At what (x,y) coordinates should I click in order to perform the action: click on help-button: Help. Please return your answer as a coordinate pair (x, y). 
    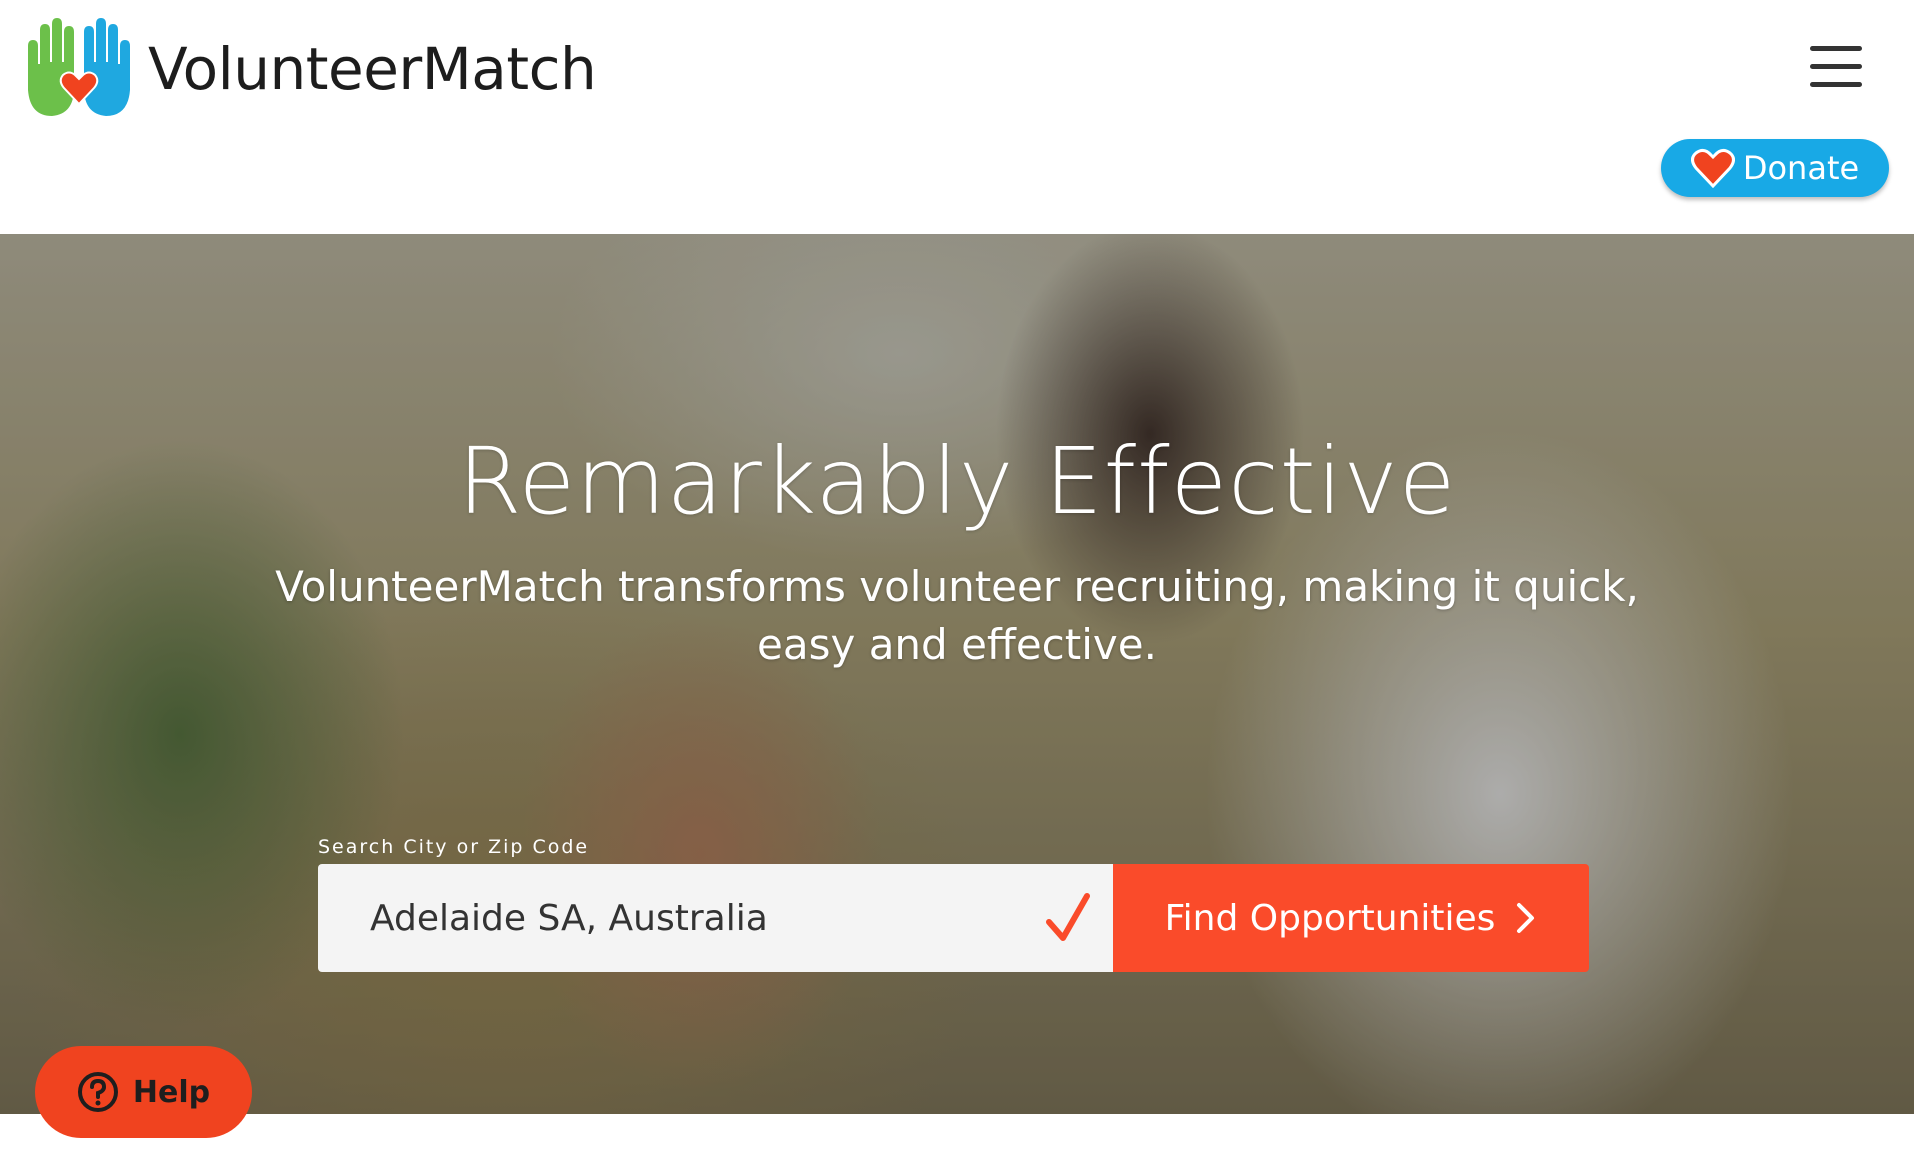
    Looking at the image, I should click on (143, 1092).